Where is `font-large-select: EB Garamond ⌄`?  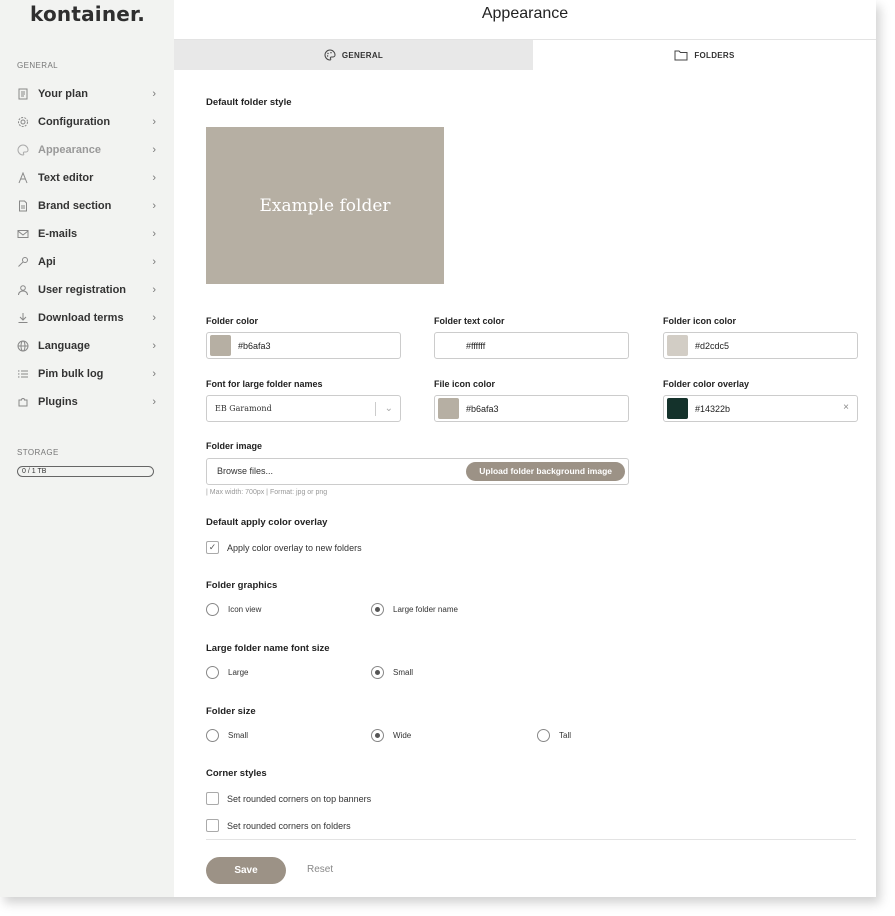 font-large-select: EB Garamond ⌄ is located at coordinates (303, 408).